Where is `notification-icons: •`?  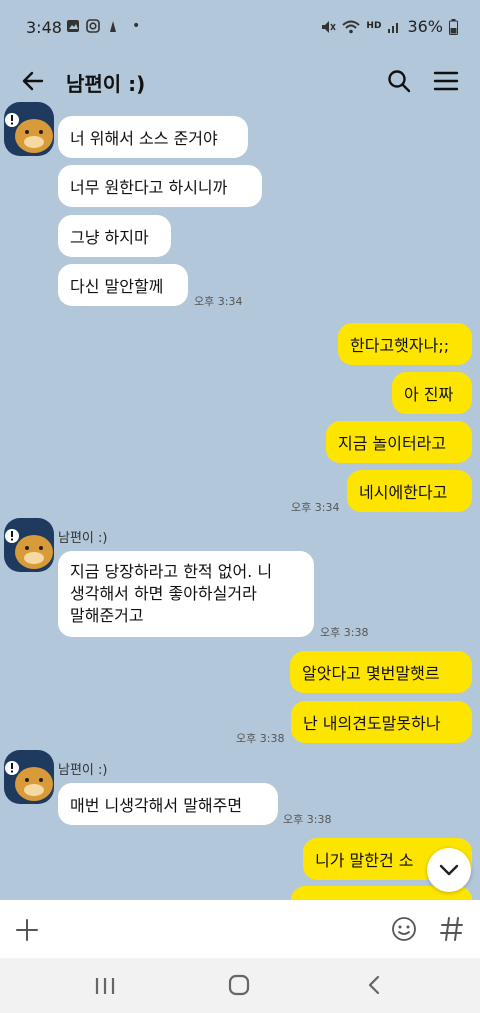
notification-icons: • is located at coordinates (103, 26).